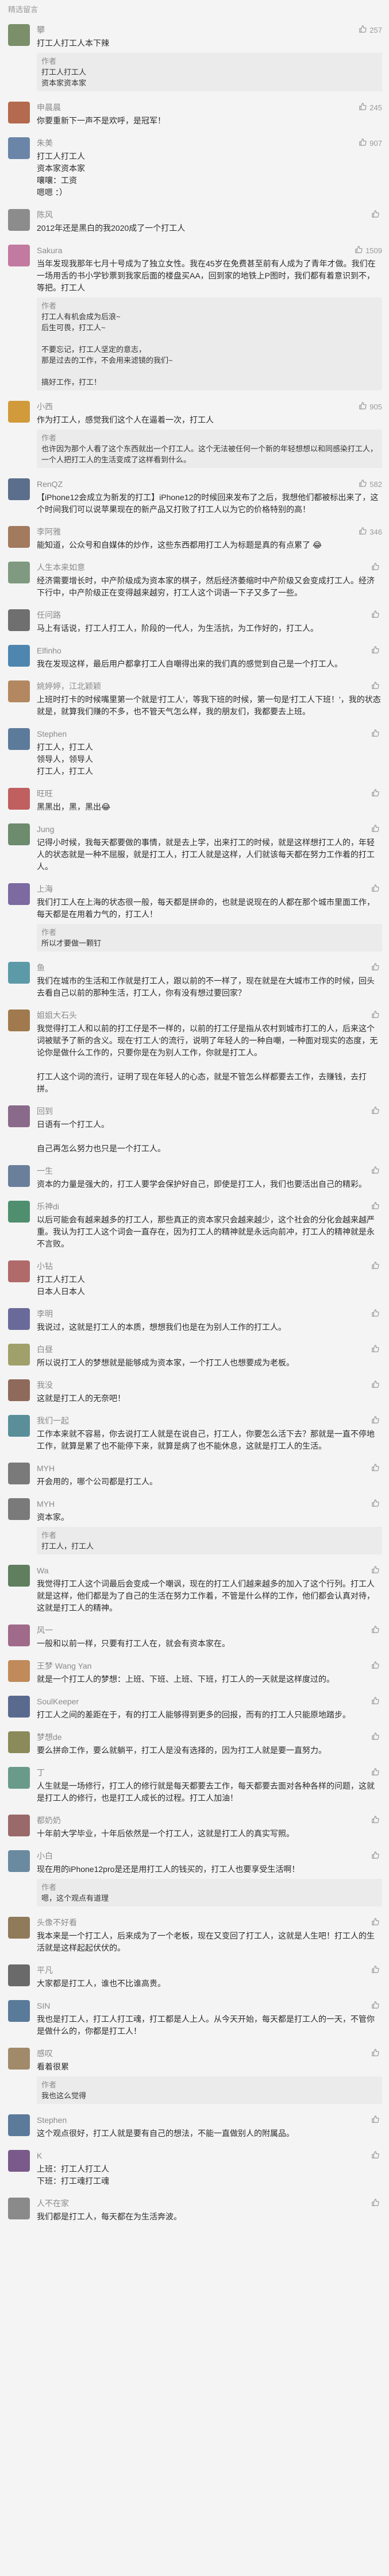  I want to click on comment-text: 作为打工人，感觉我们这个人在逼着一次，打工人, so click(209, 420).